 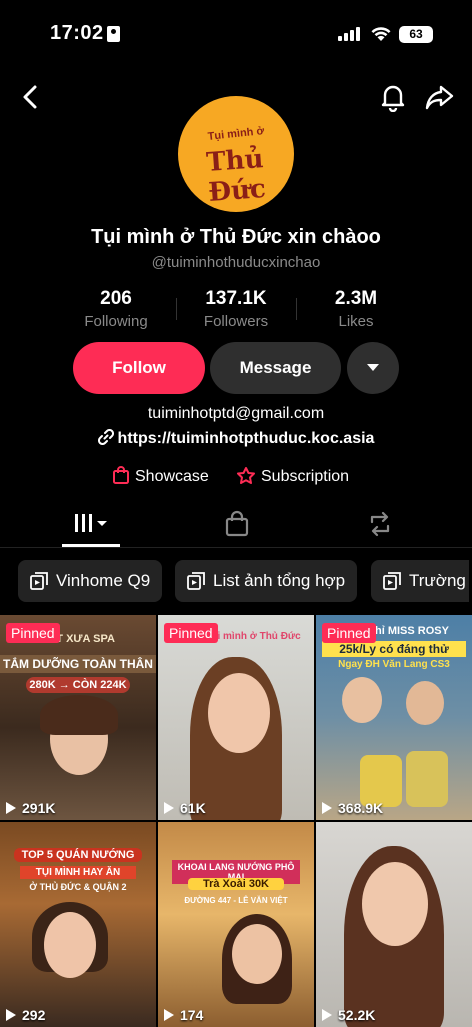 What do you see at coordinates (172, 476) in the screenshot?
I see `showcase-label: Showcase` at bounding box center [172, 476].